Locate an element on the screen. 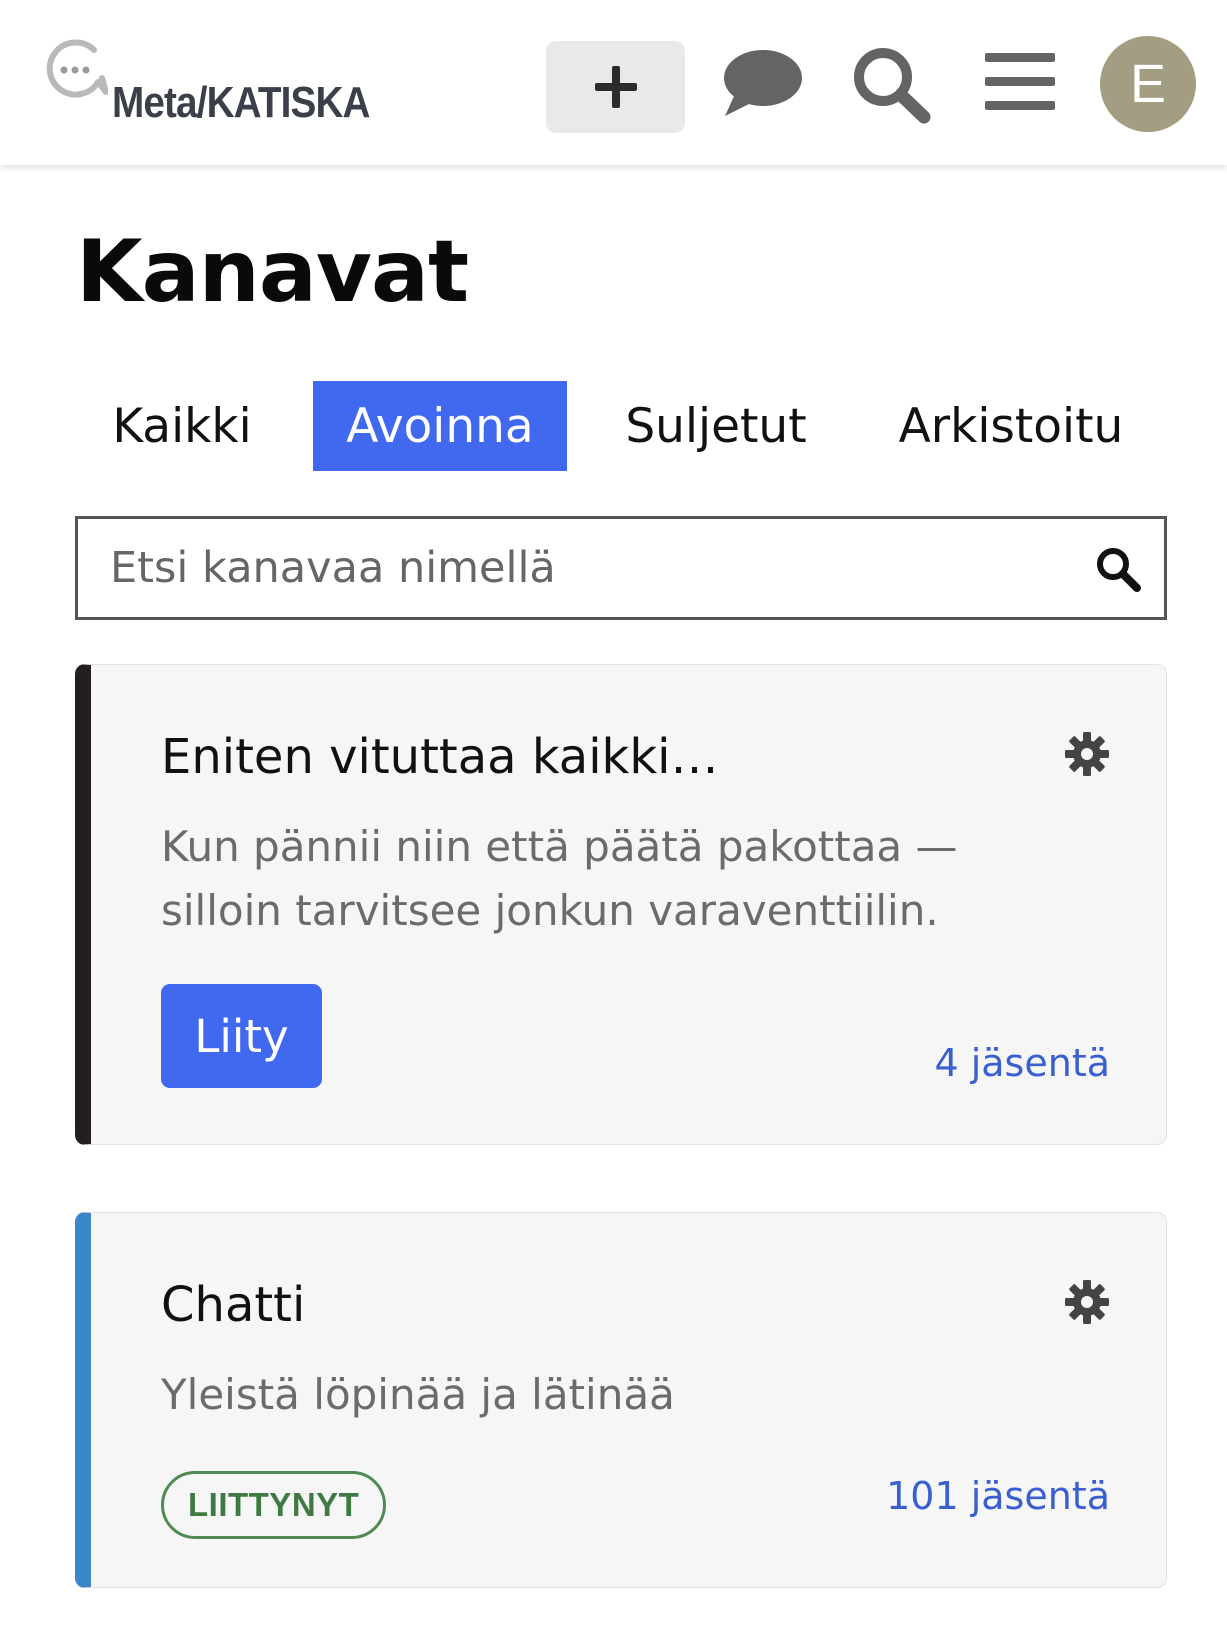 The height and width of the screenshot is (1636, 1227). join-button: Liity is located at coordinates (241, 1036).